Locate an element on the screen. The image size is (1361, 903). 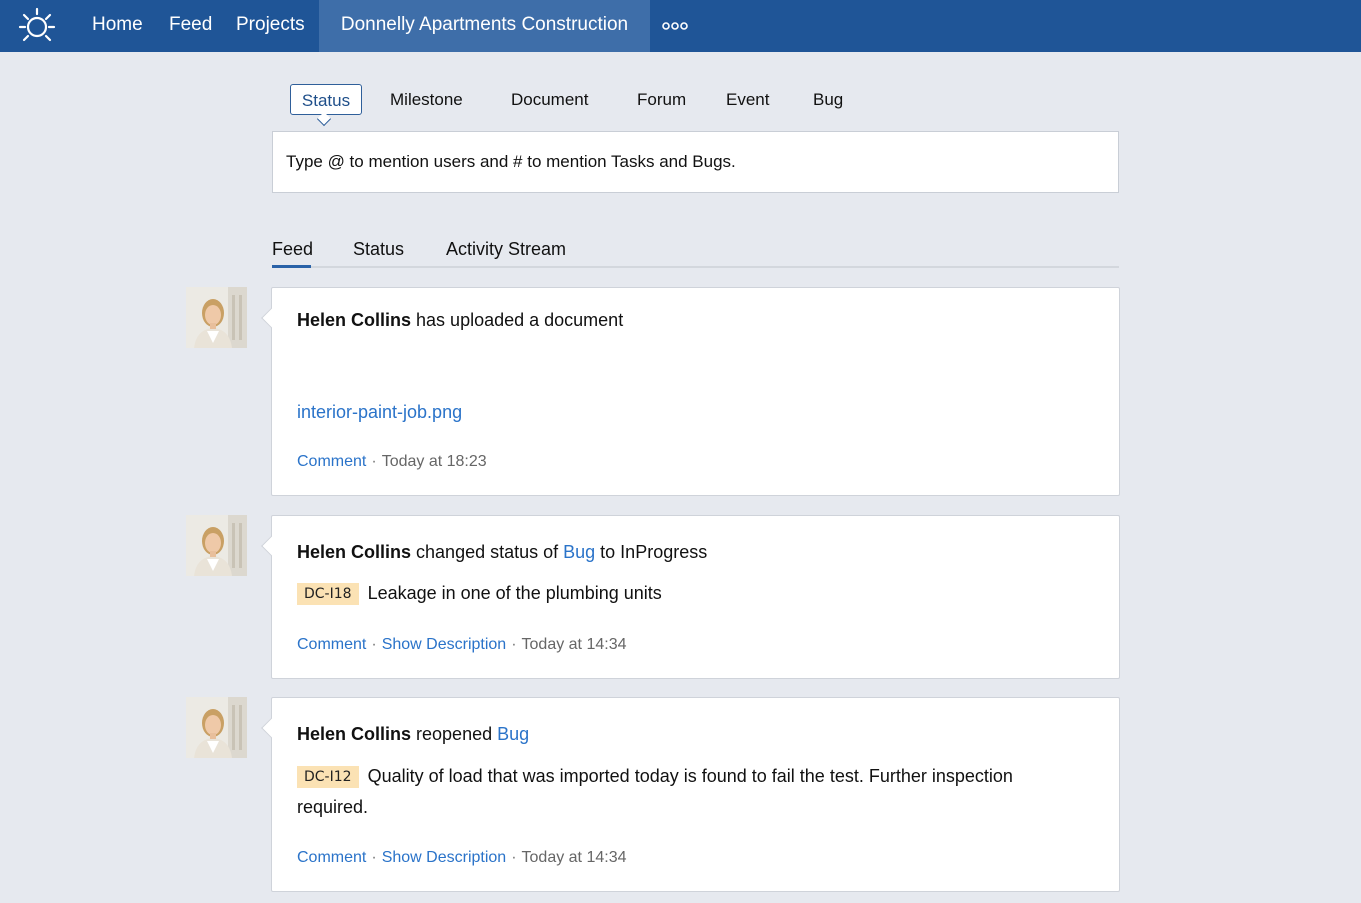
action-text: has uploaded a document is located at coordinates (517, 320).